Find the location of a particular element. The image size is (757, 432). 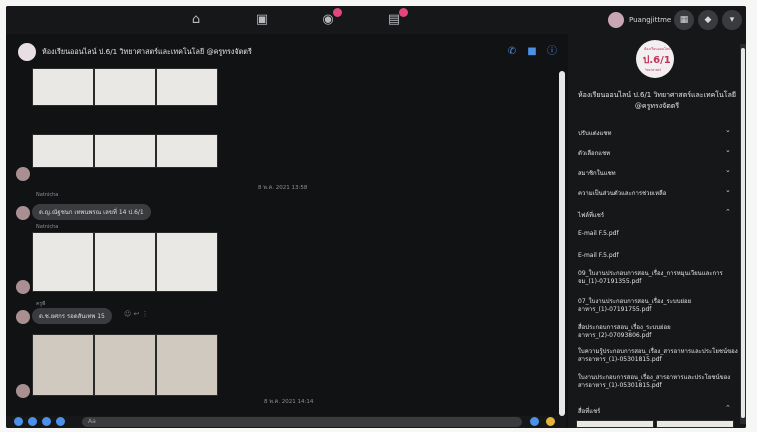

menu-grid-icon: ▦ is located at coordinates (684, 20).